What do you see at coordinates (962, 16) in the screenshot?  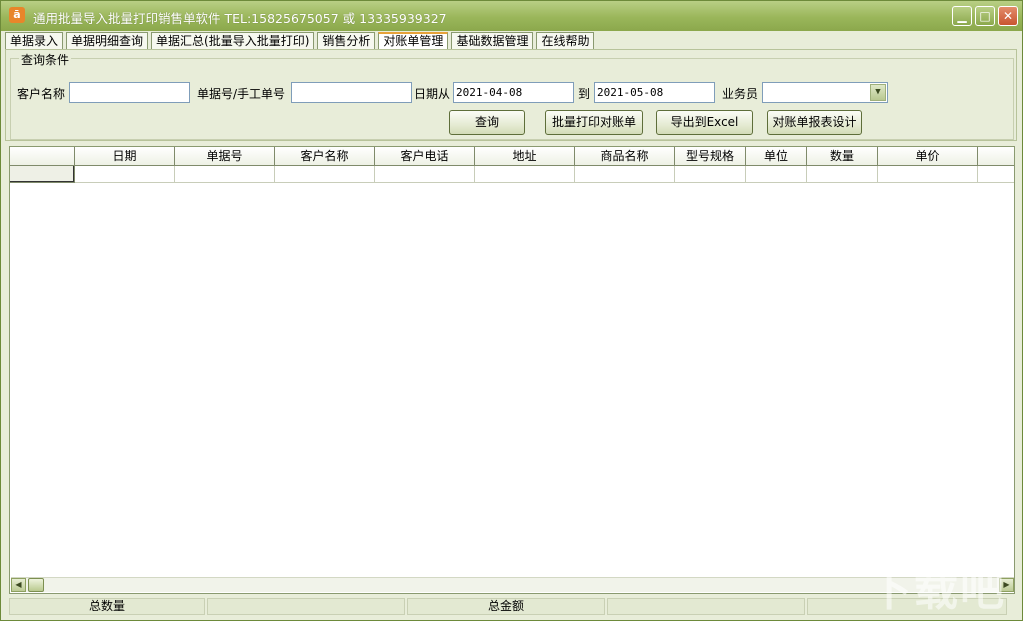 I see `minimize-button: ▁` at bounding box center [962, 16].